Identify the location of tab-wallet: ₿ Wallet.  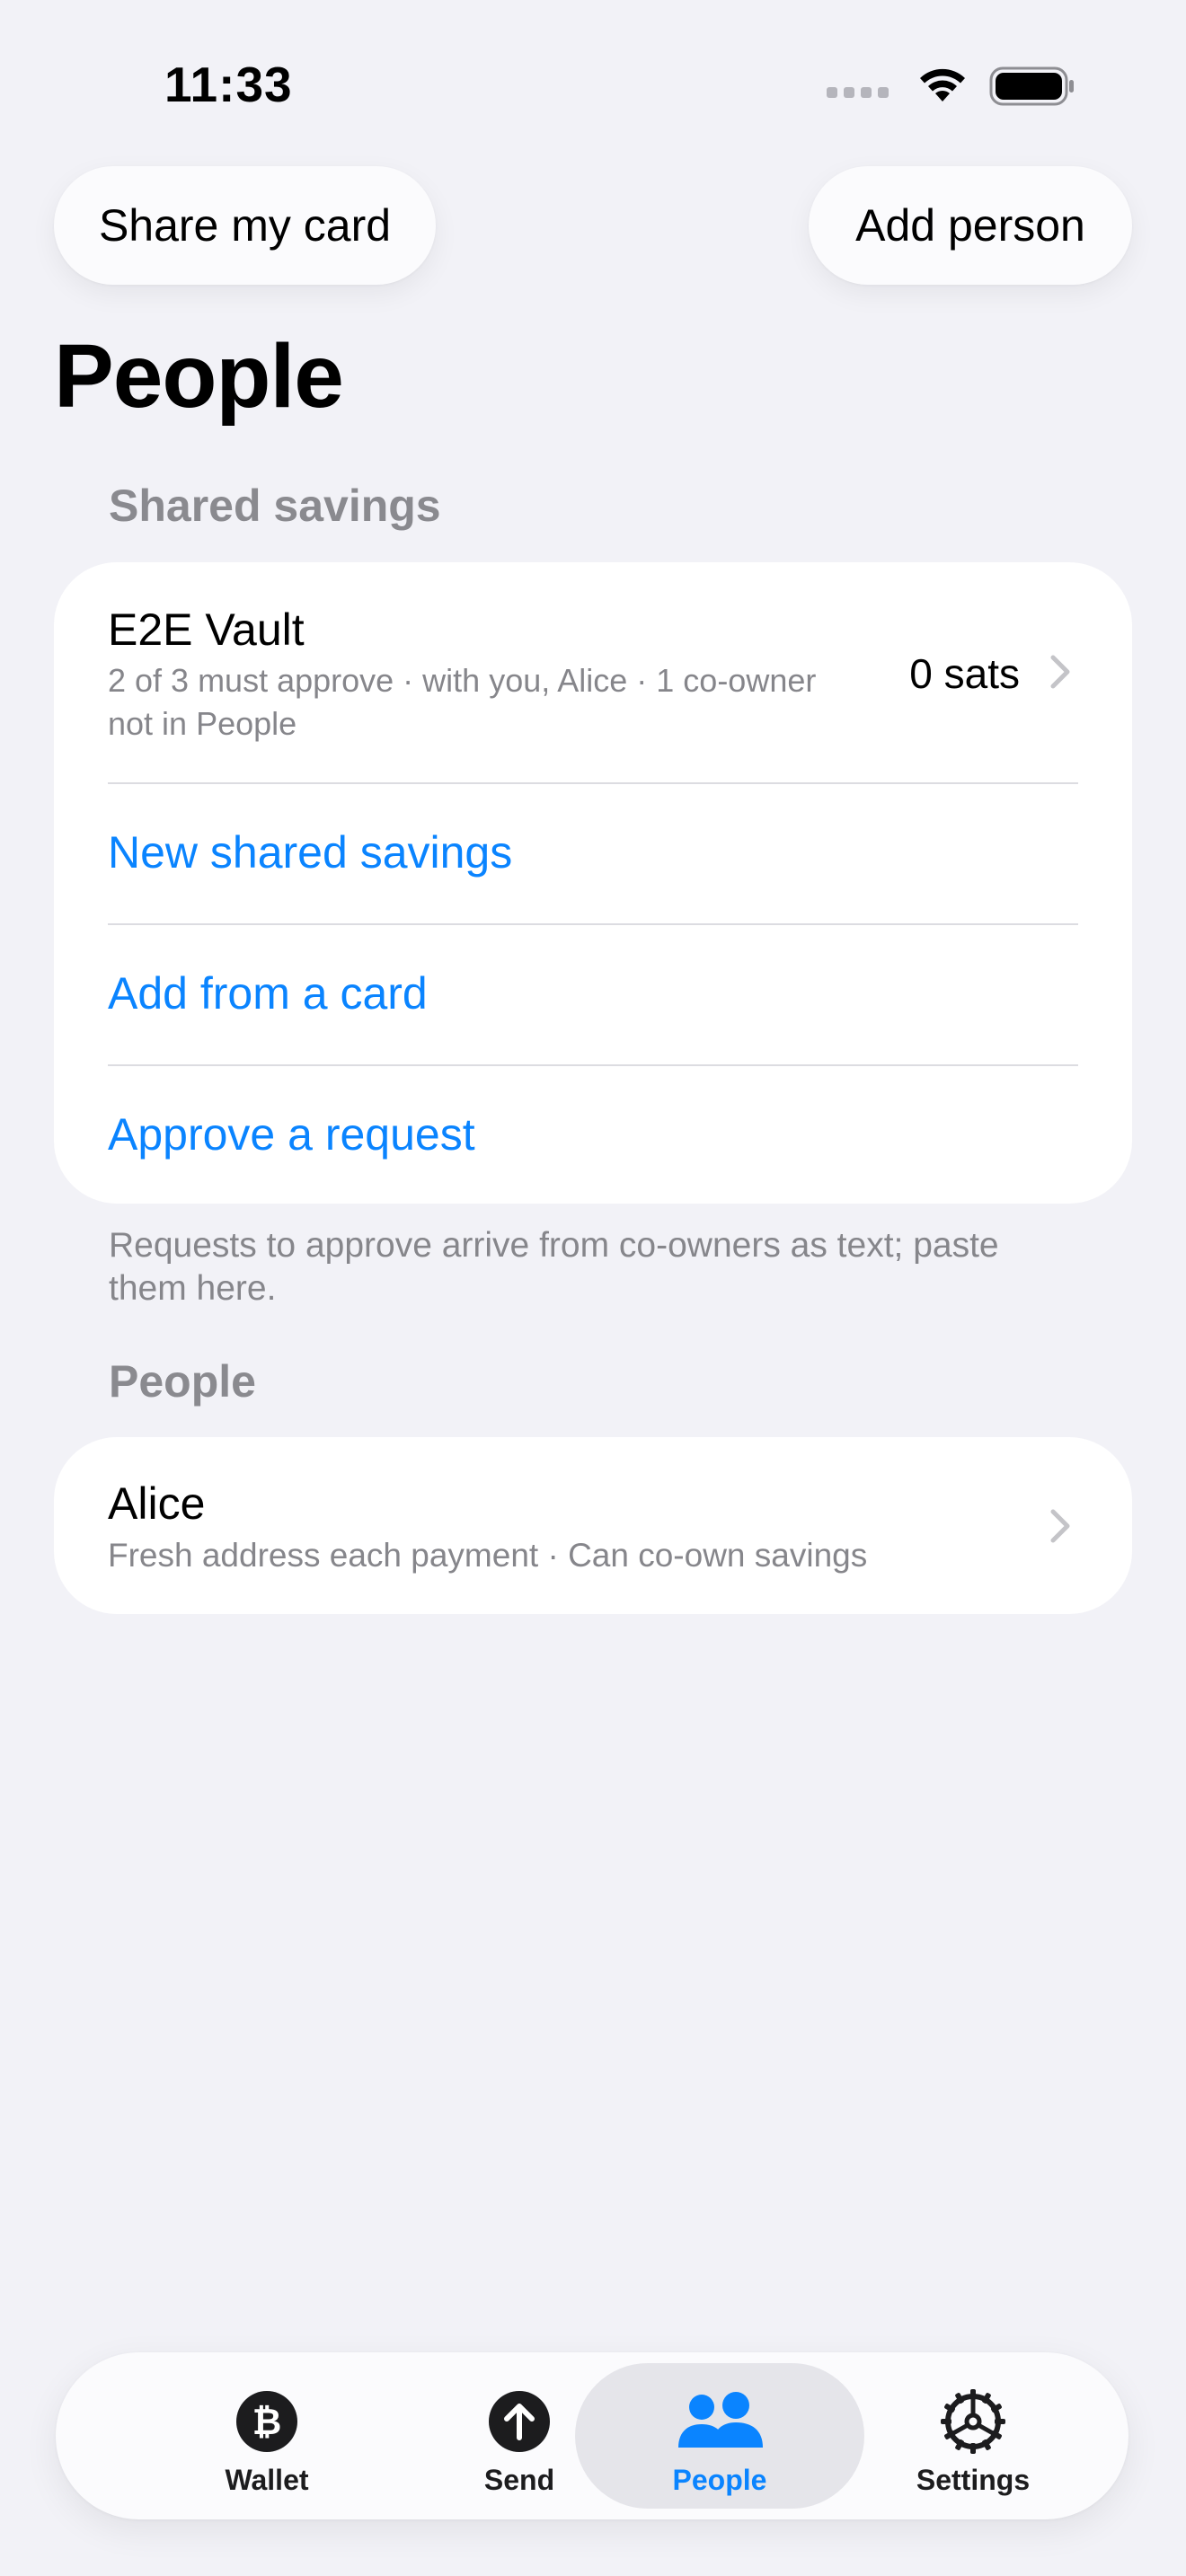
(267, 2436).